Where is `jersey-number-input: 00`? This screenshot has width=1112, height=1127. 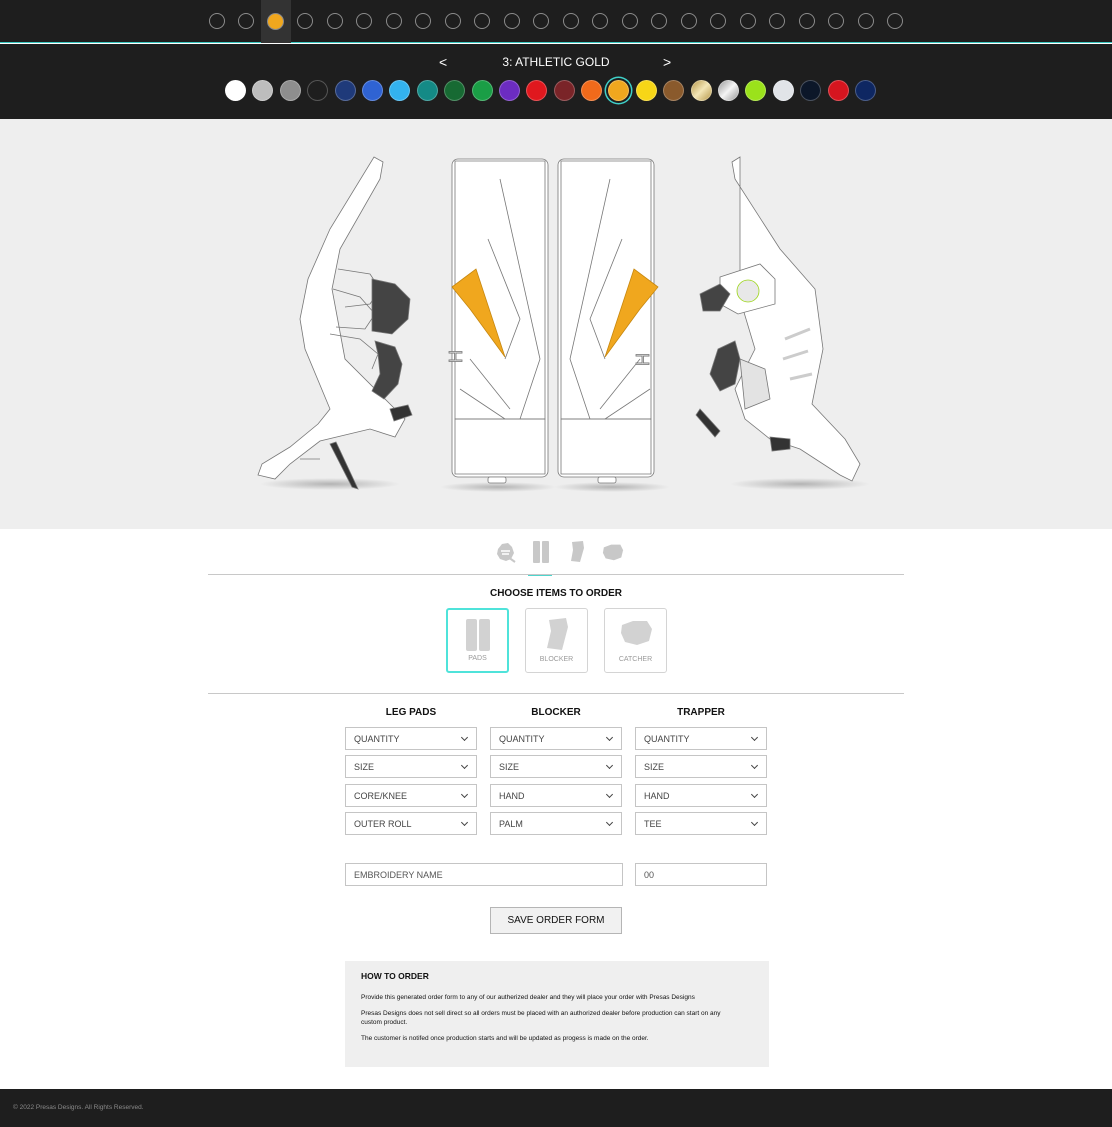
jersey-number-input: 00 is located at coordinates (701, 874).